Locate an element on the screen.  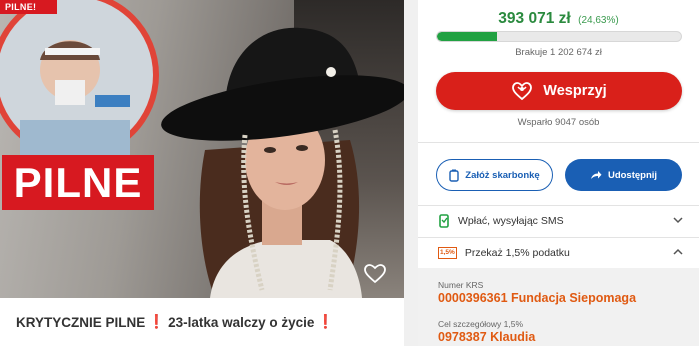
piggybank-icon is located at coordinates (454, 175).